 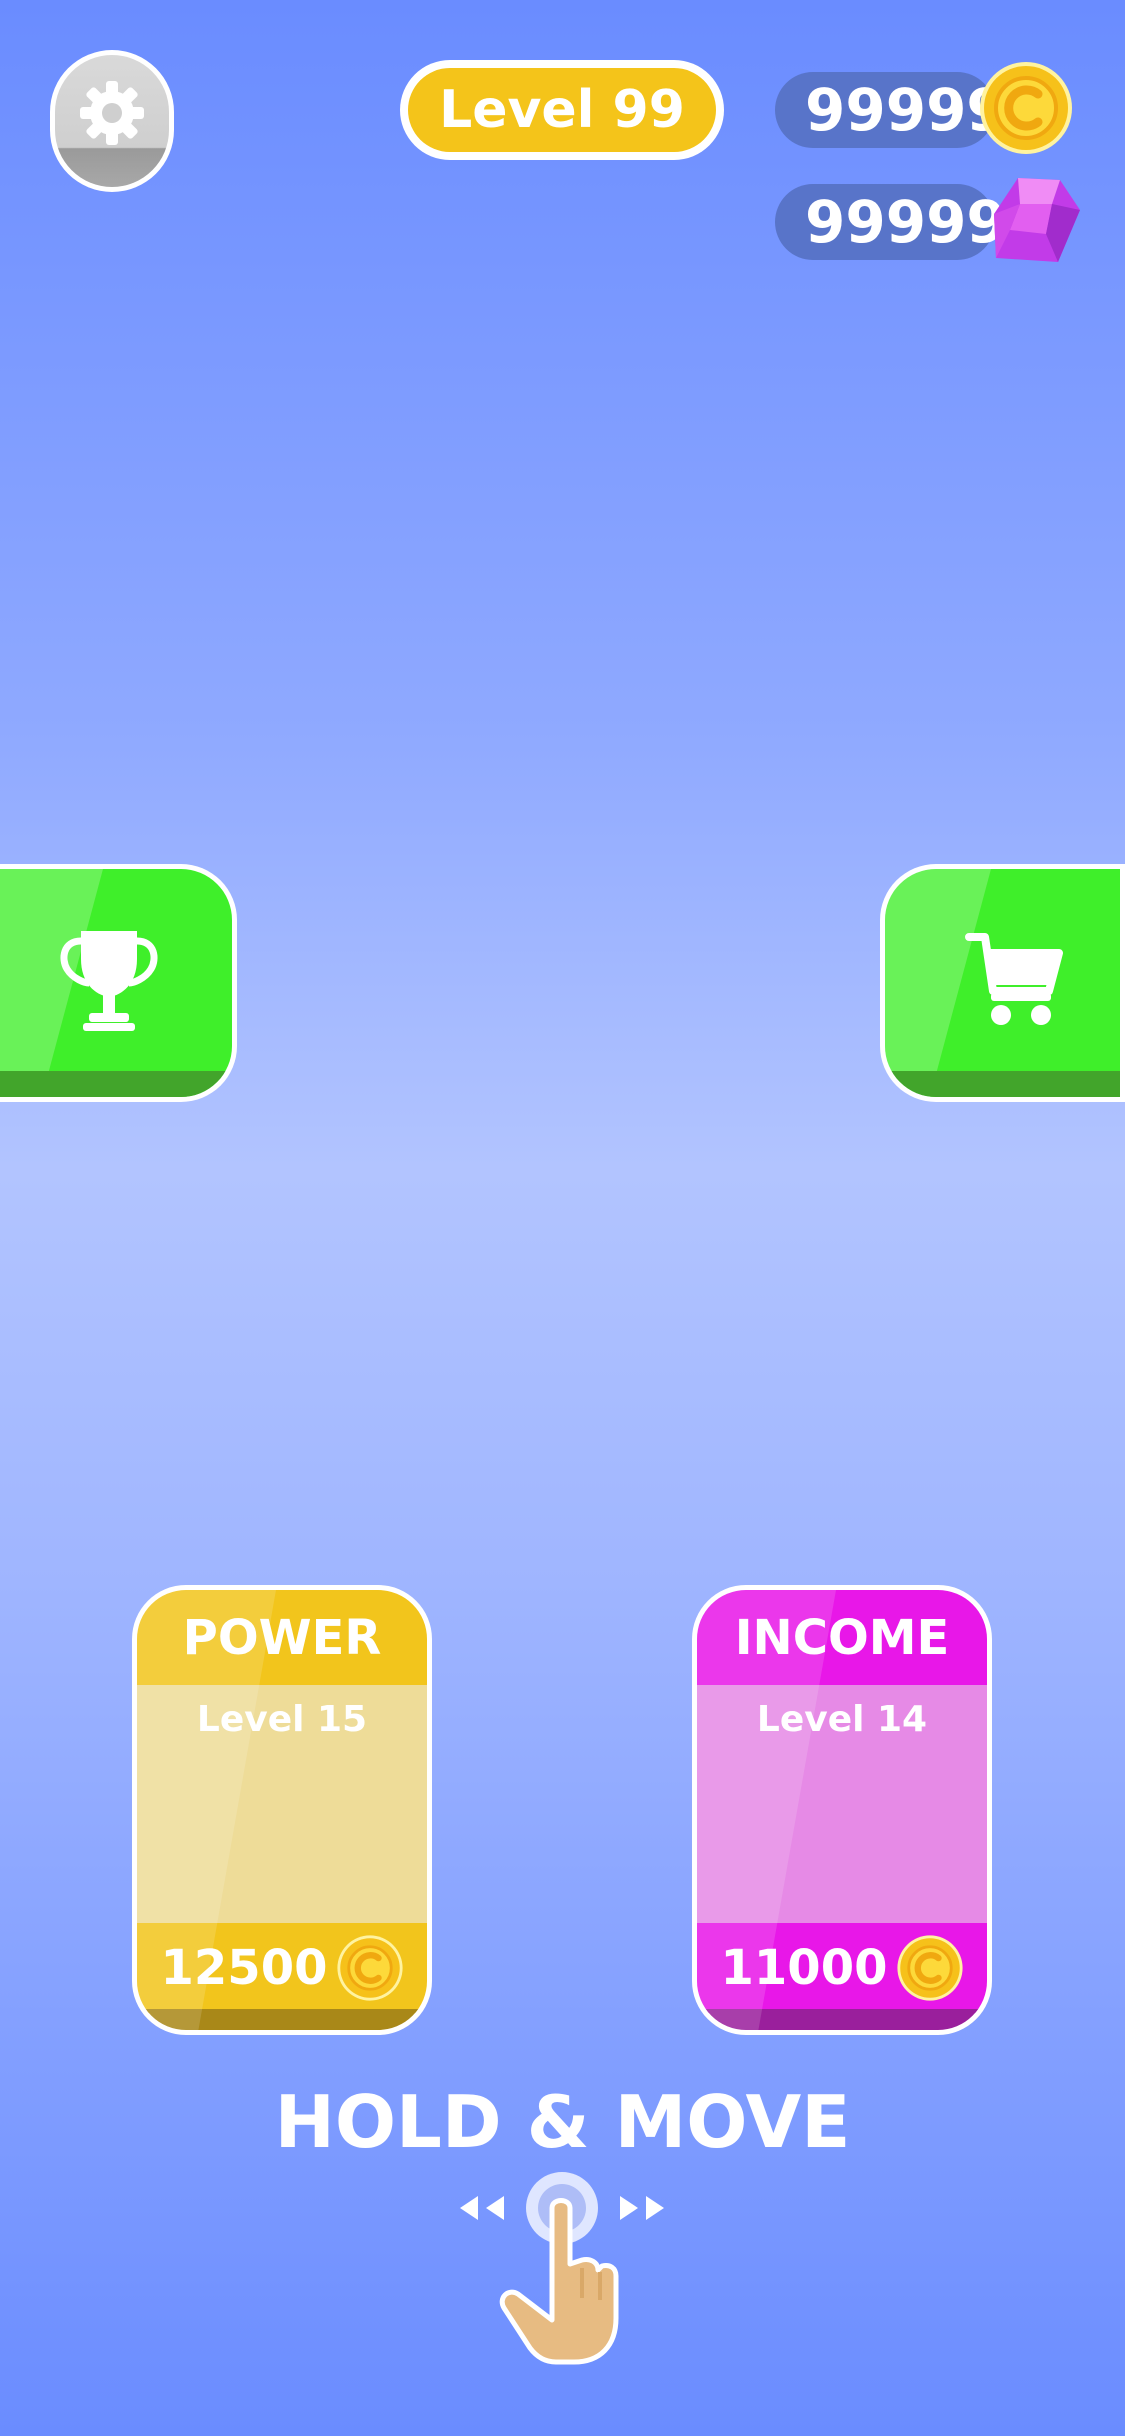 What do you see at coordinates (562, 2122) in the screenshot?
I see `hold-and-move-hint: HOLD & MOVE` at bounding box center [562, 2122].